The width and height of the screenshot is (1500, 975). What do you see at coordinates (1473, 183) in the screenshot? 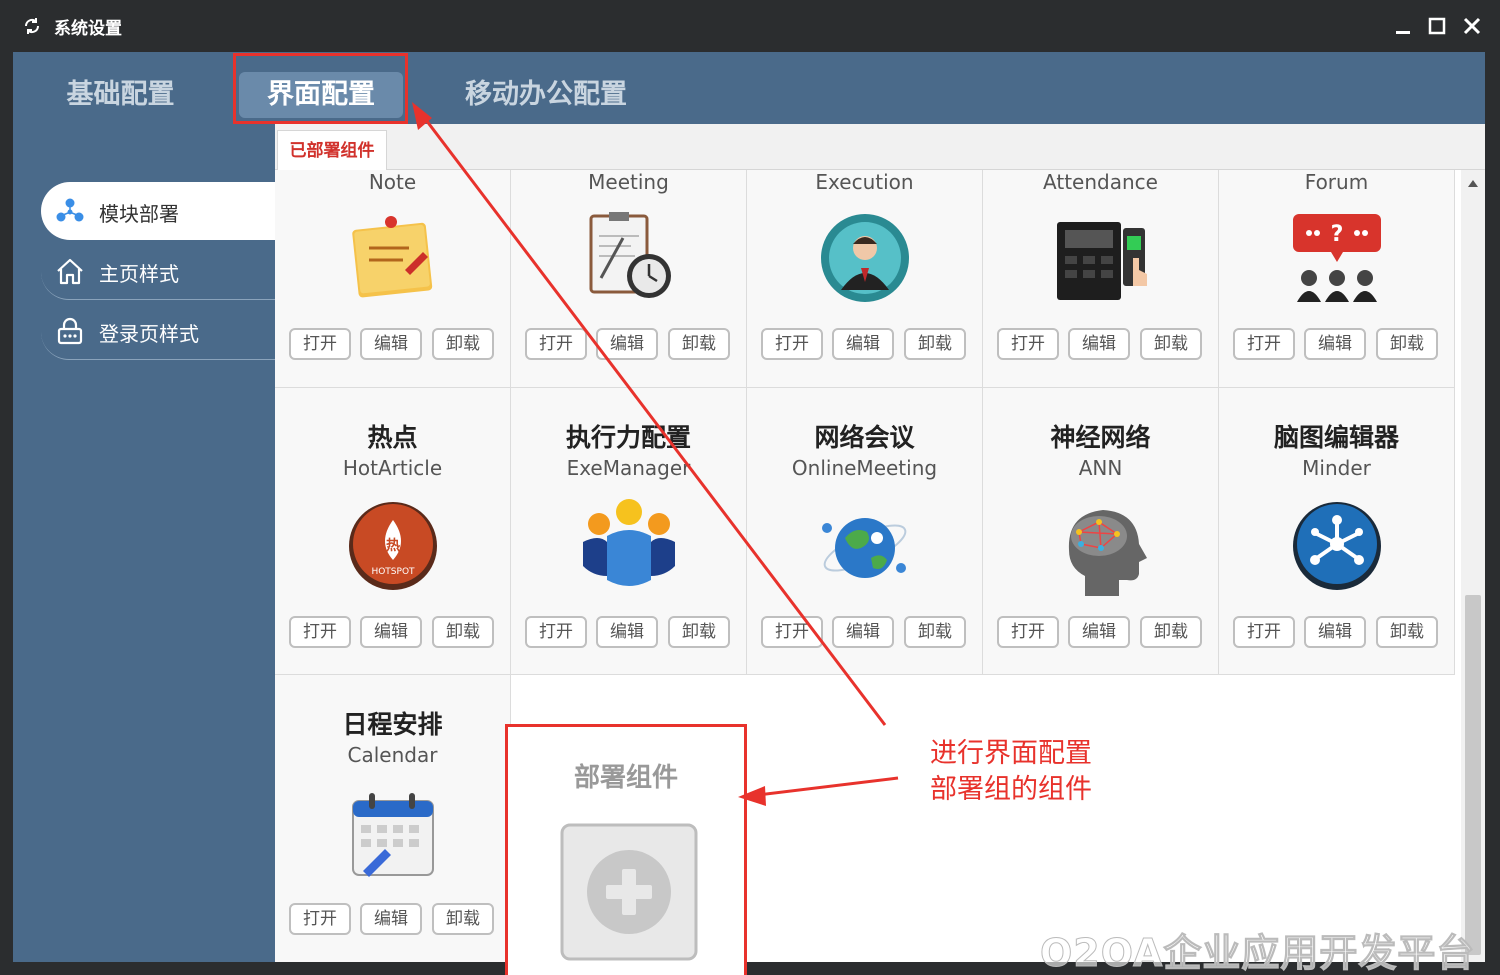
I see `scroll-up-icon` at bounding box center [1473, 183].